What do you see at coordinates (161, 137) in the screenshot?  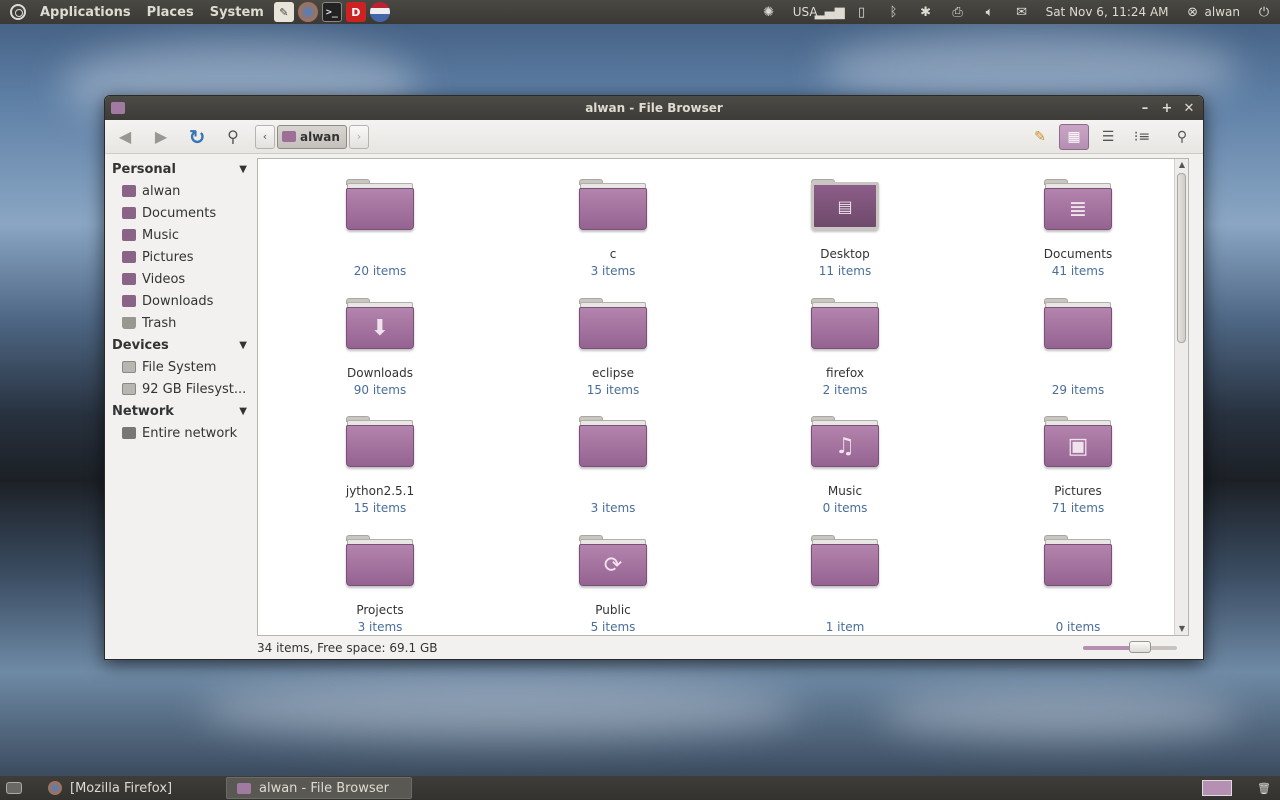 I see `forward-button: ▶` at bounding box center [161, 137].